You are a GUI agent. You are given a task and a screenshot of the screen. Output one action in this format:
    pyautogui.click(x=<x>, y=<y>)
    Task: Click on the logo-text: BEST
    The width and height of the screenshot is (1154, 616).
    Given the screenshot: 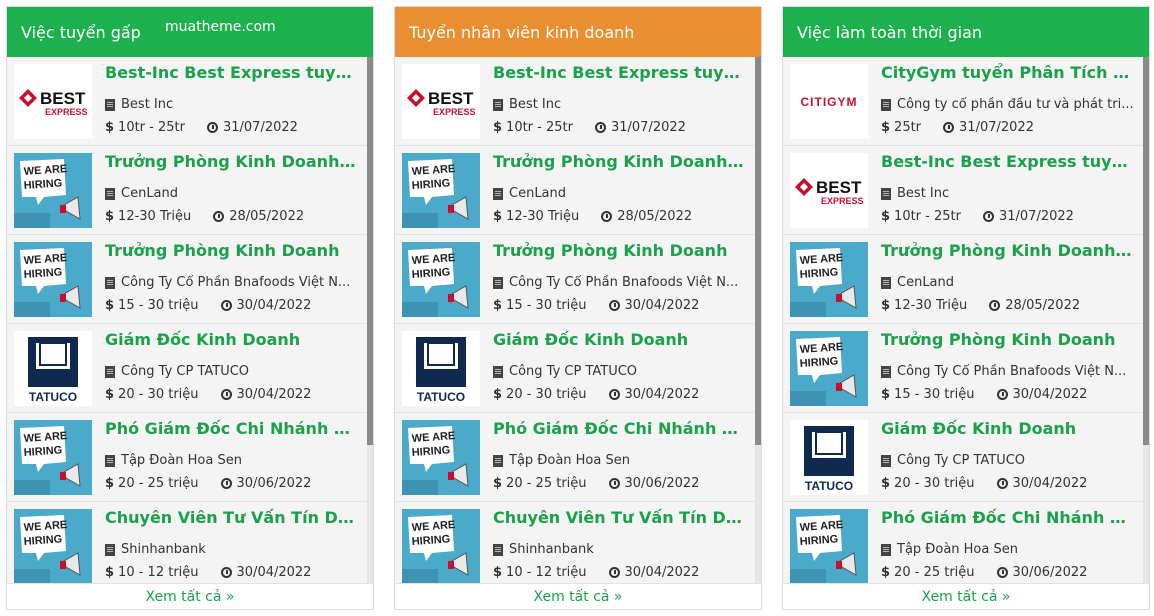 What is the action you would take?
    pyautogui.click(x=63, y=98)
    